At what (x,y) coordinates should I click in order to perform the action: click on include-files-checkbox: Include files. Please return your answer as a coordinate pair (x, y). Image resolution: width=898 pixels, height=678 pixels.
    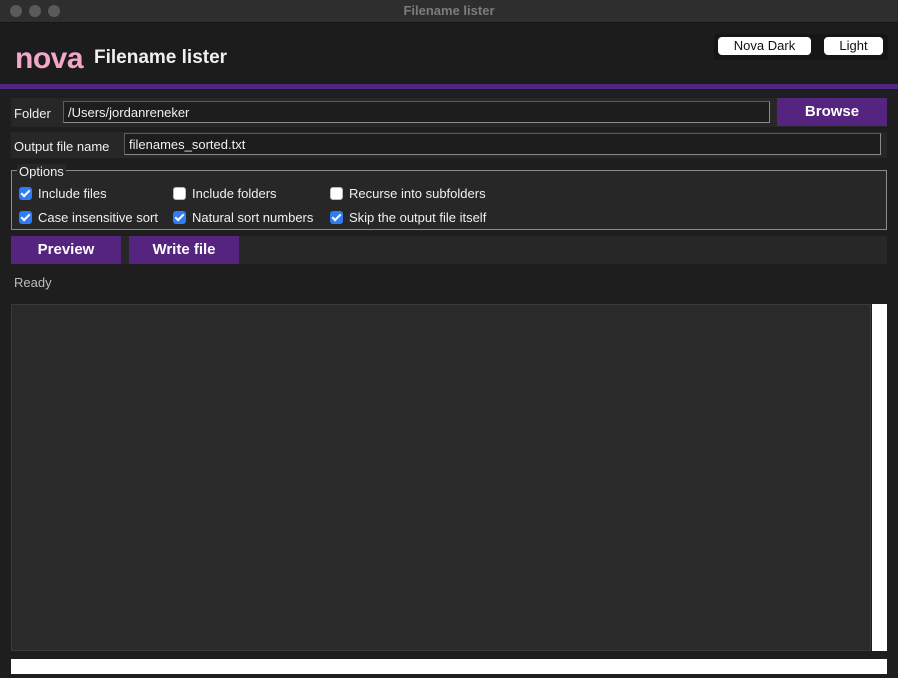
    Looking at the image, I should click on (63, 193).